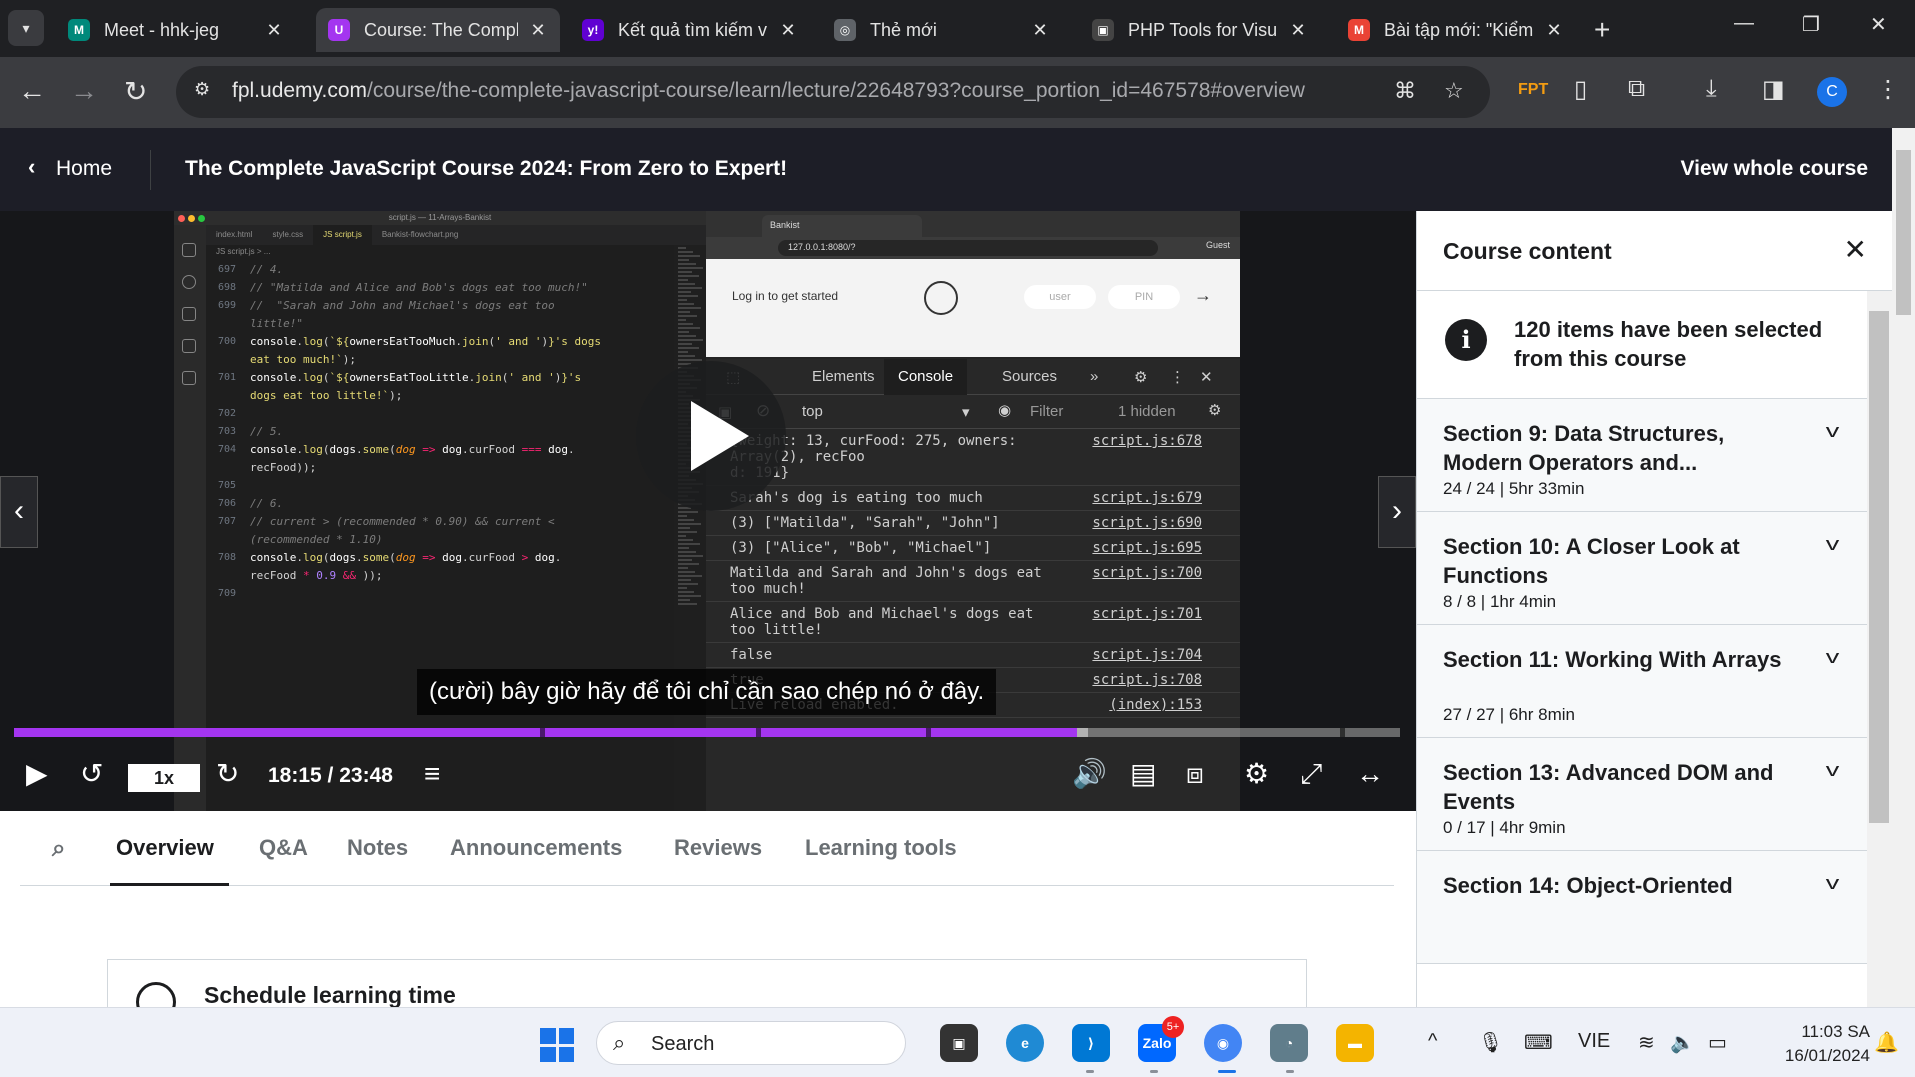 The height and width of the screenshot is (1077, 1915). I want to click on rewind-5s-icon: ↺, so click(91, 774).